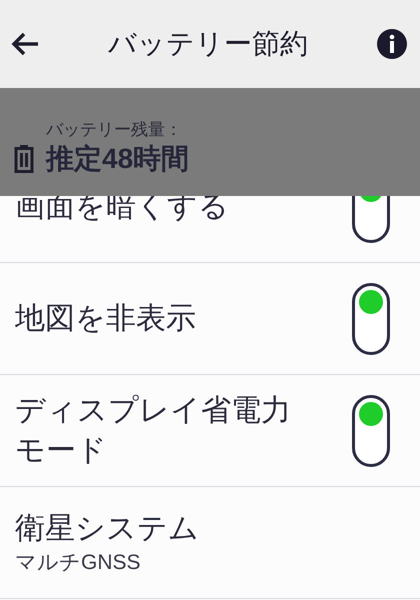  What do you see at coordinates (25, 44) in the screenshot?
I see `back-arrow-icon` at bounding box center [25, 44].